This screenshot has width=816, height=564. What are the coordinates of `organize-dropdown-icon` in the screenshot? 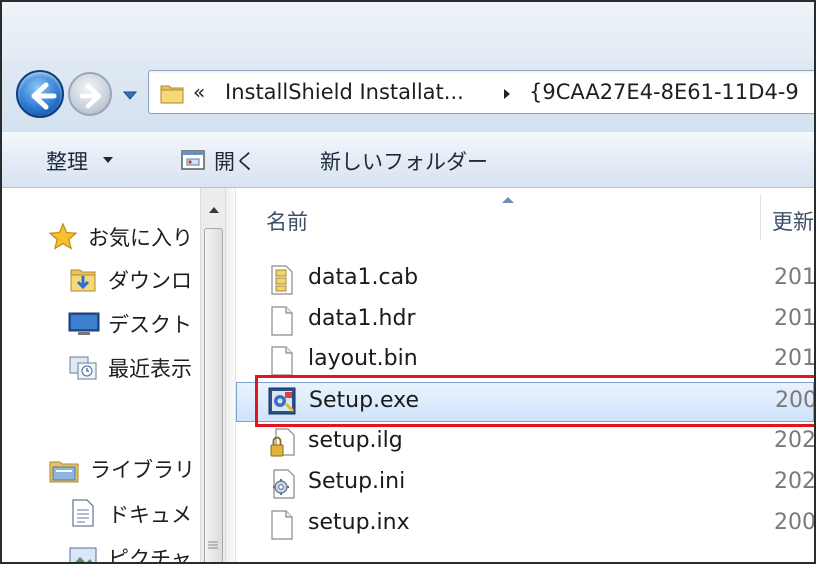 It's located at (108, 160).